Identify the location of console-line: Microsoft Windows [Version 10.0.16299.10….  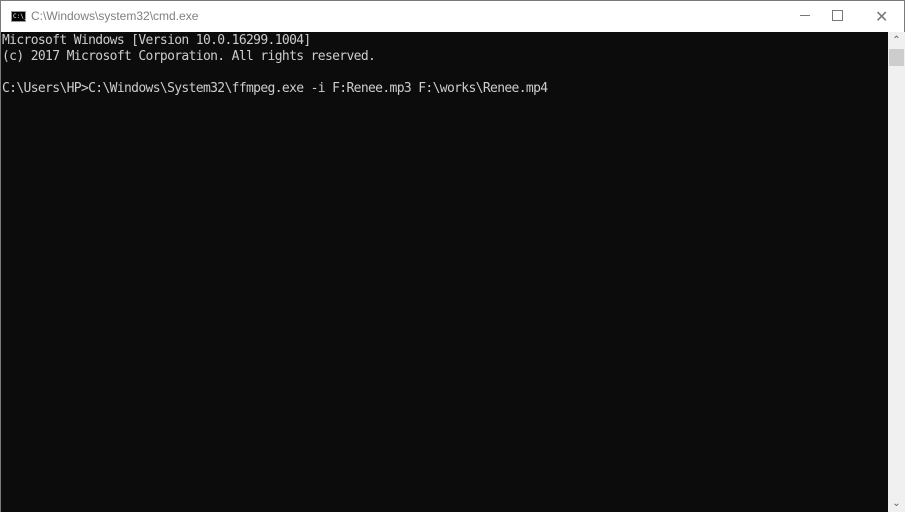
(156, 40).